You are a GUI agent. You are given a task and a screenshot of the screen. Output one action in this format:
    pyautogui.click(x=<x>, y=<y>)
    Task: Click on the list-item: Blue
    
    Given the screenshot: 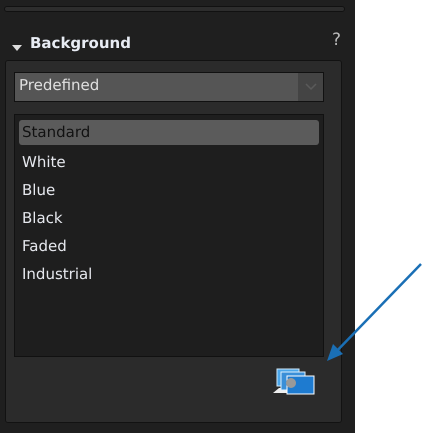 What is the action you would take?
    pyautogui.click(x=169, y=190)
    